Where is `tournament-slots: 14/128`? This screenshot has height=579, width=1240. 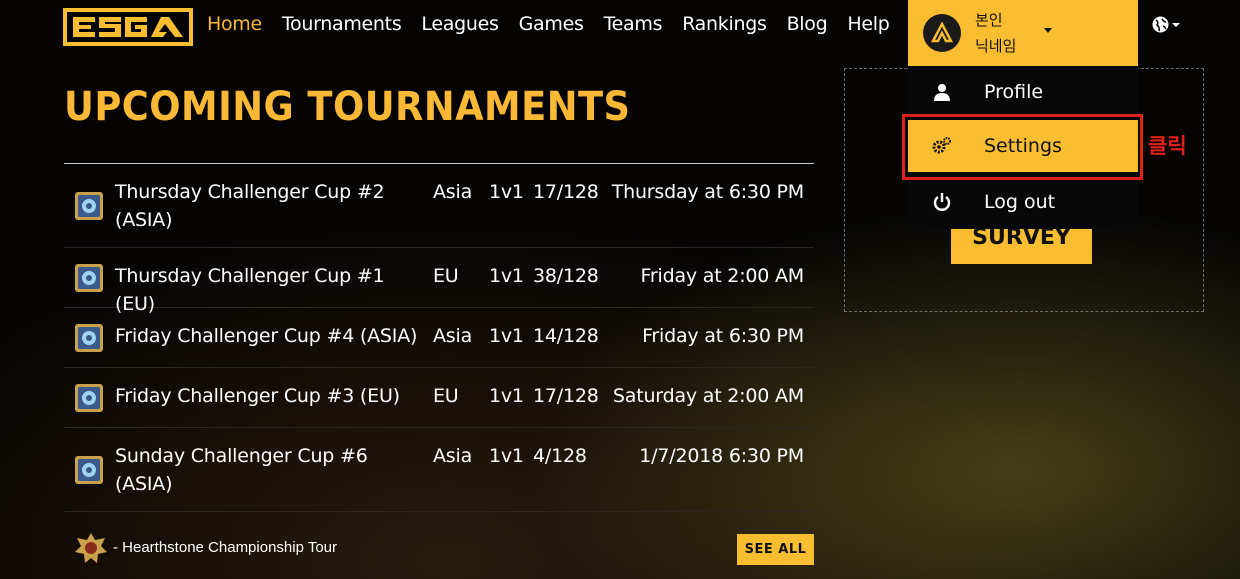 tournament-slots: 14/128 is located at coordinates (566, 336).